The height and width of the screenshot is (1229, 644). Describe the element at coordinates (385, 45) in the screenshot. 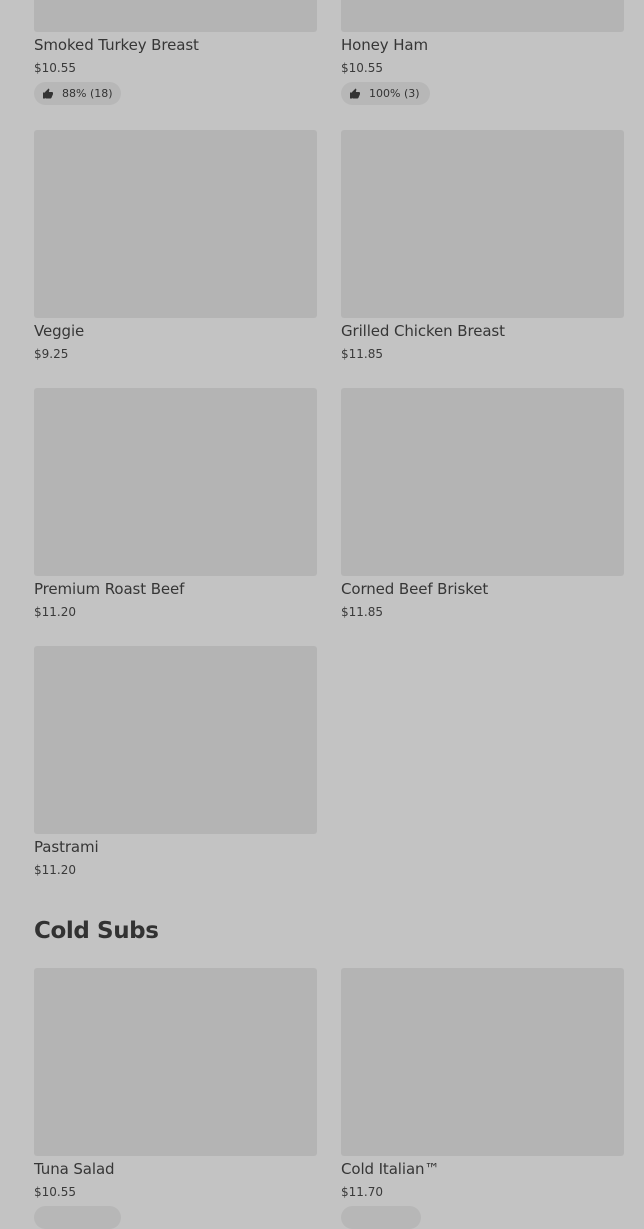

I see `item-name: Honey Ham` at that location.